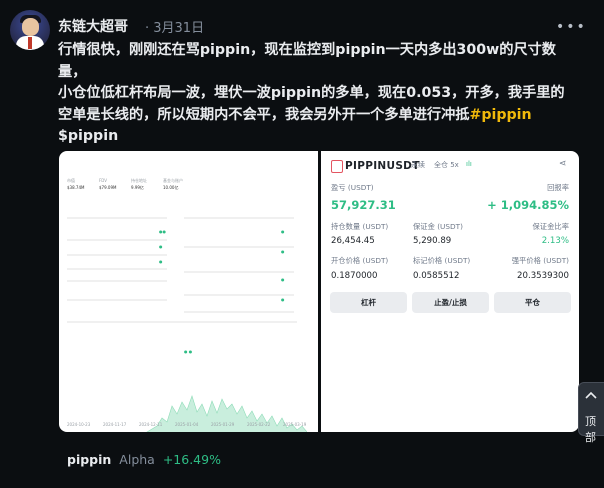  What do you see at coordinates (528, 205) in the screenshot?
I see `roi-value: + 1,094.85%` at bounding box center [528, 205].